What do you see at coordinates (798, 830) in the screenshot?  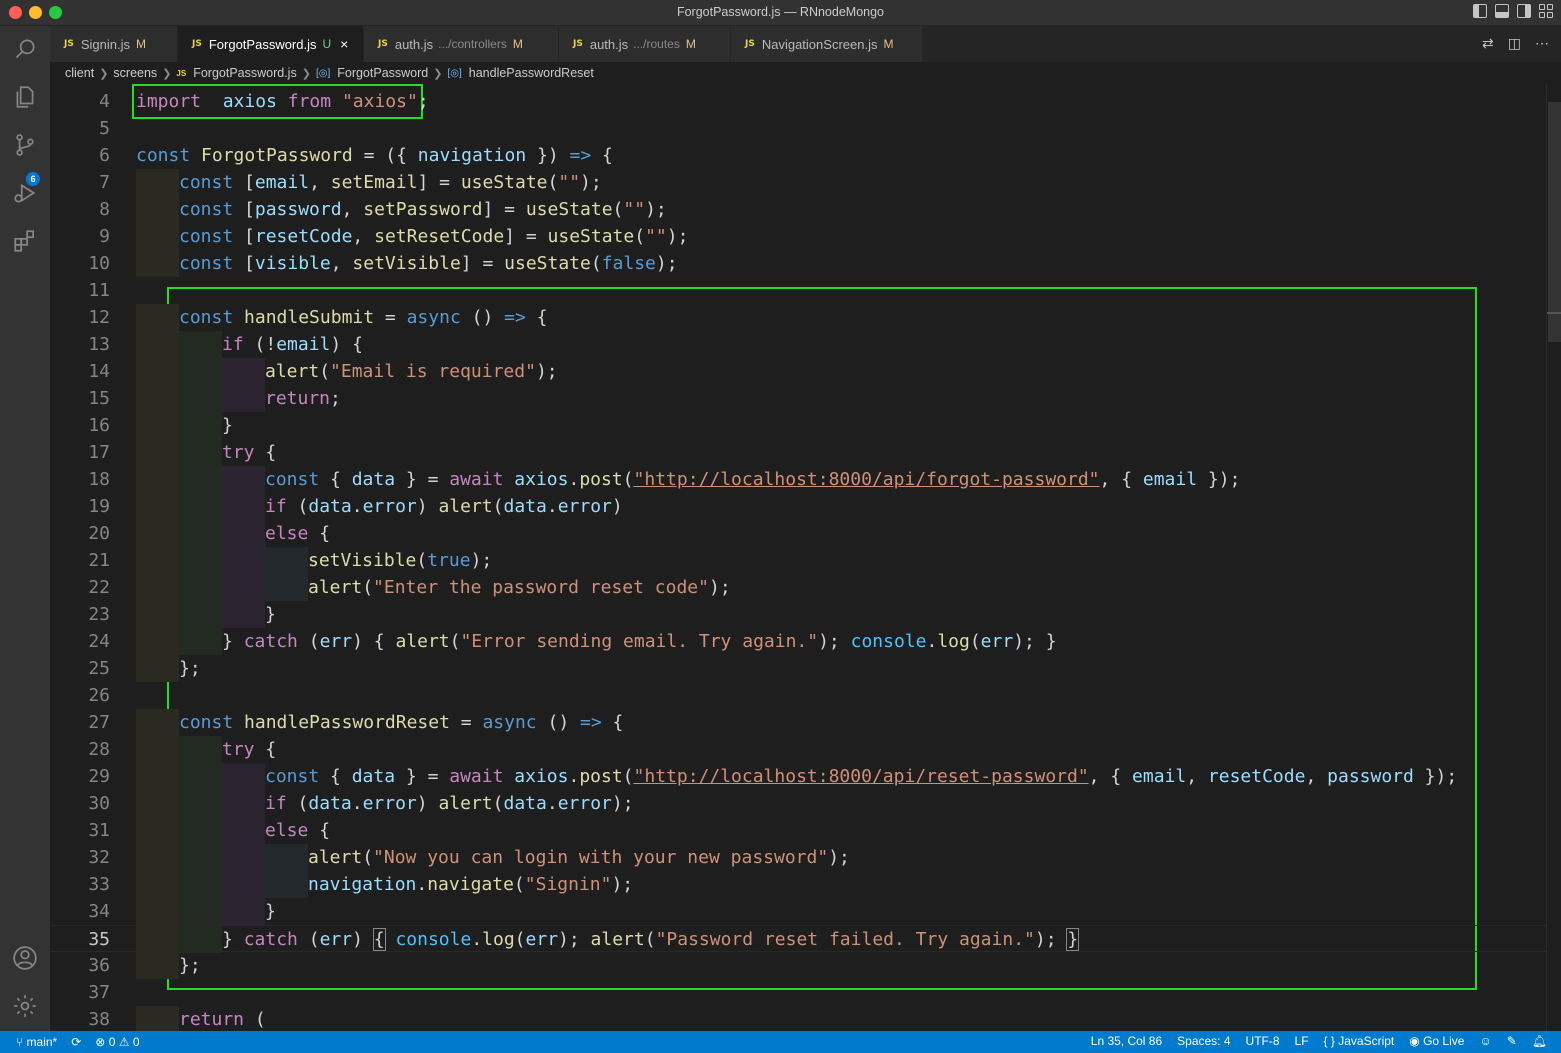 I see `code-line: 31 else {` at bounding box center [798, 830].